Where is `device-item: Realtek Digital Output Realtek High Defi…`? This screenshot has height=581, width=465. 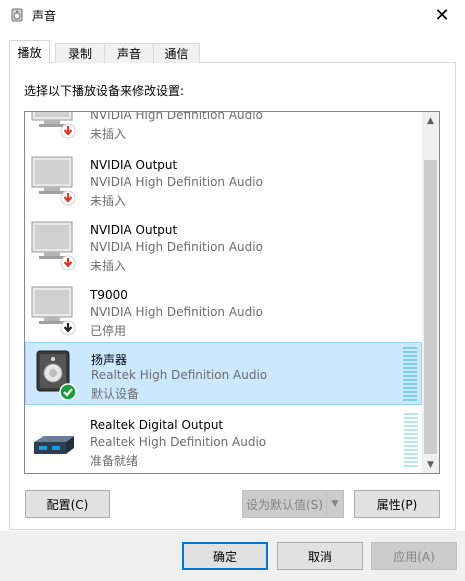
device-item: Realtek Digital Output Realtek High Defi… is located at coordinates (223, 441).